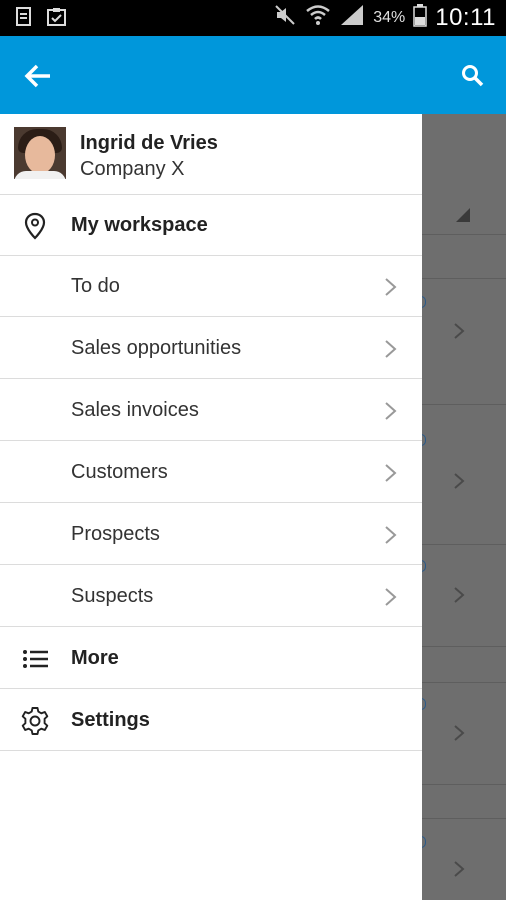 The image size is (506, 900). Describe the element at coordinates (149, 143) in the screenshot. I see `profile-name: Ingrid de Vries` at that location.